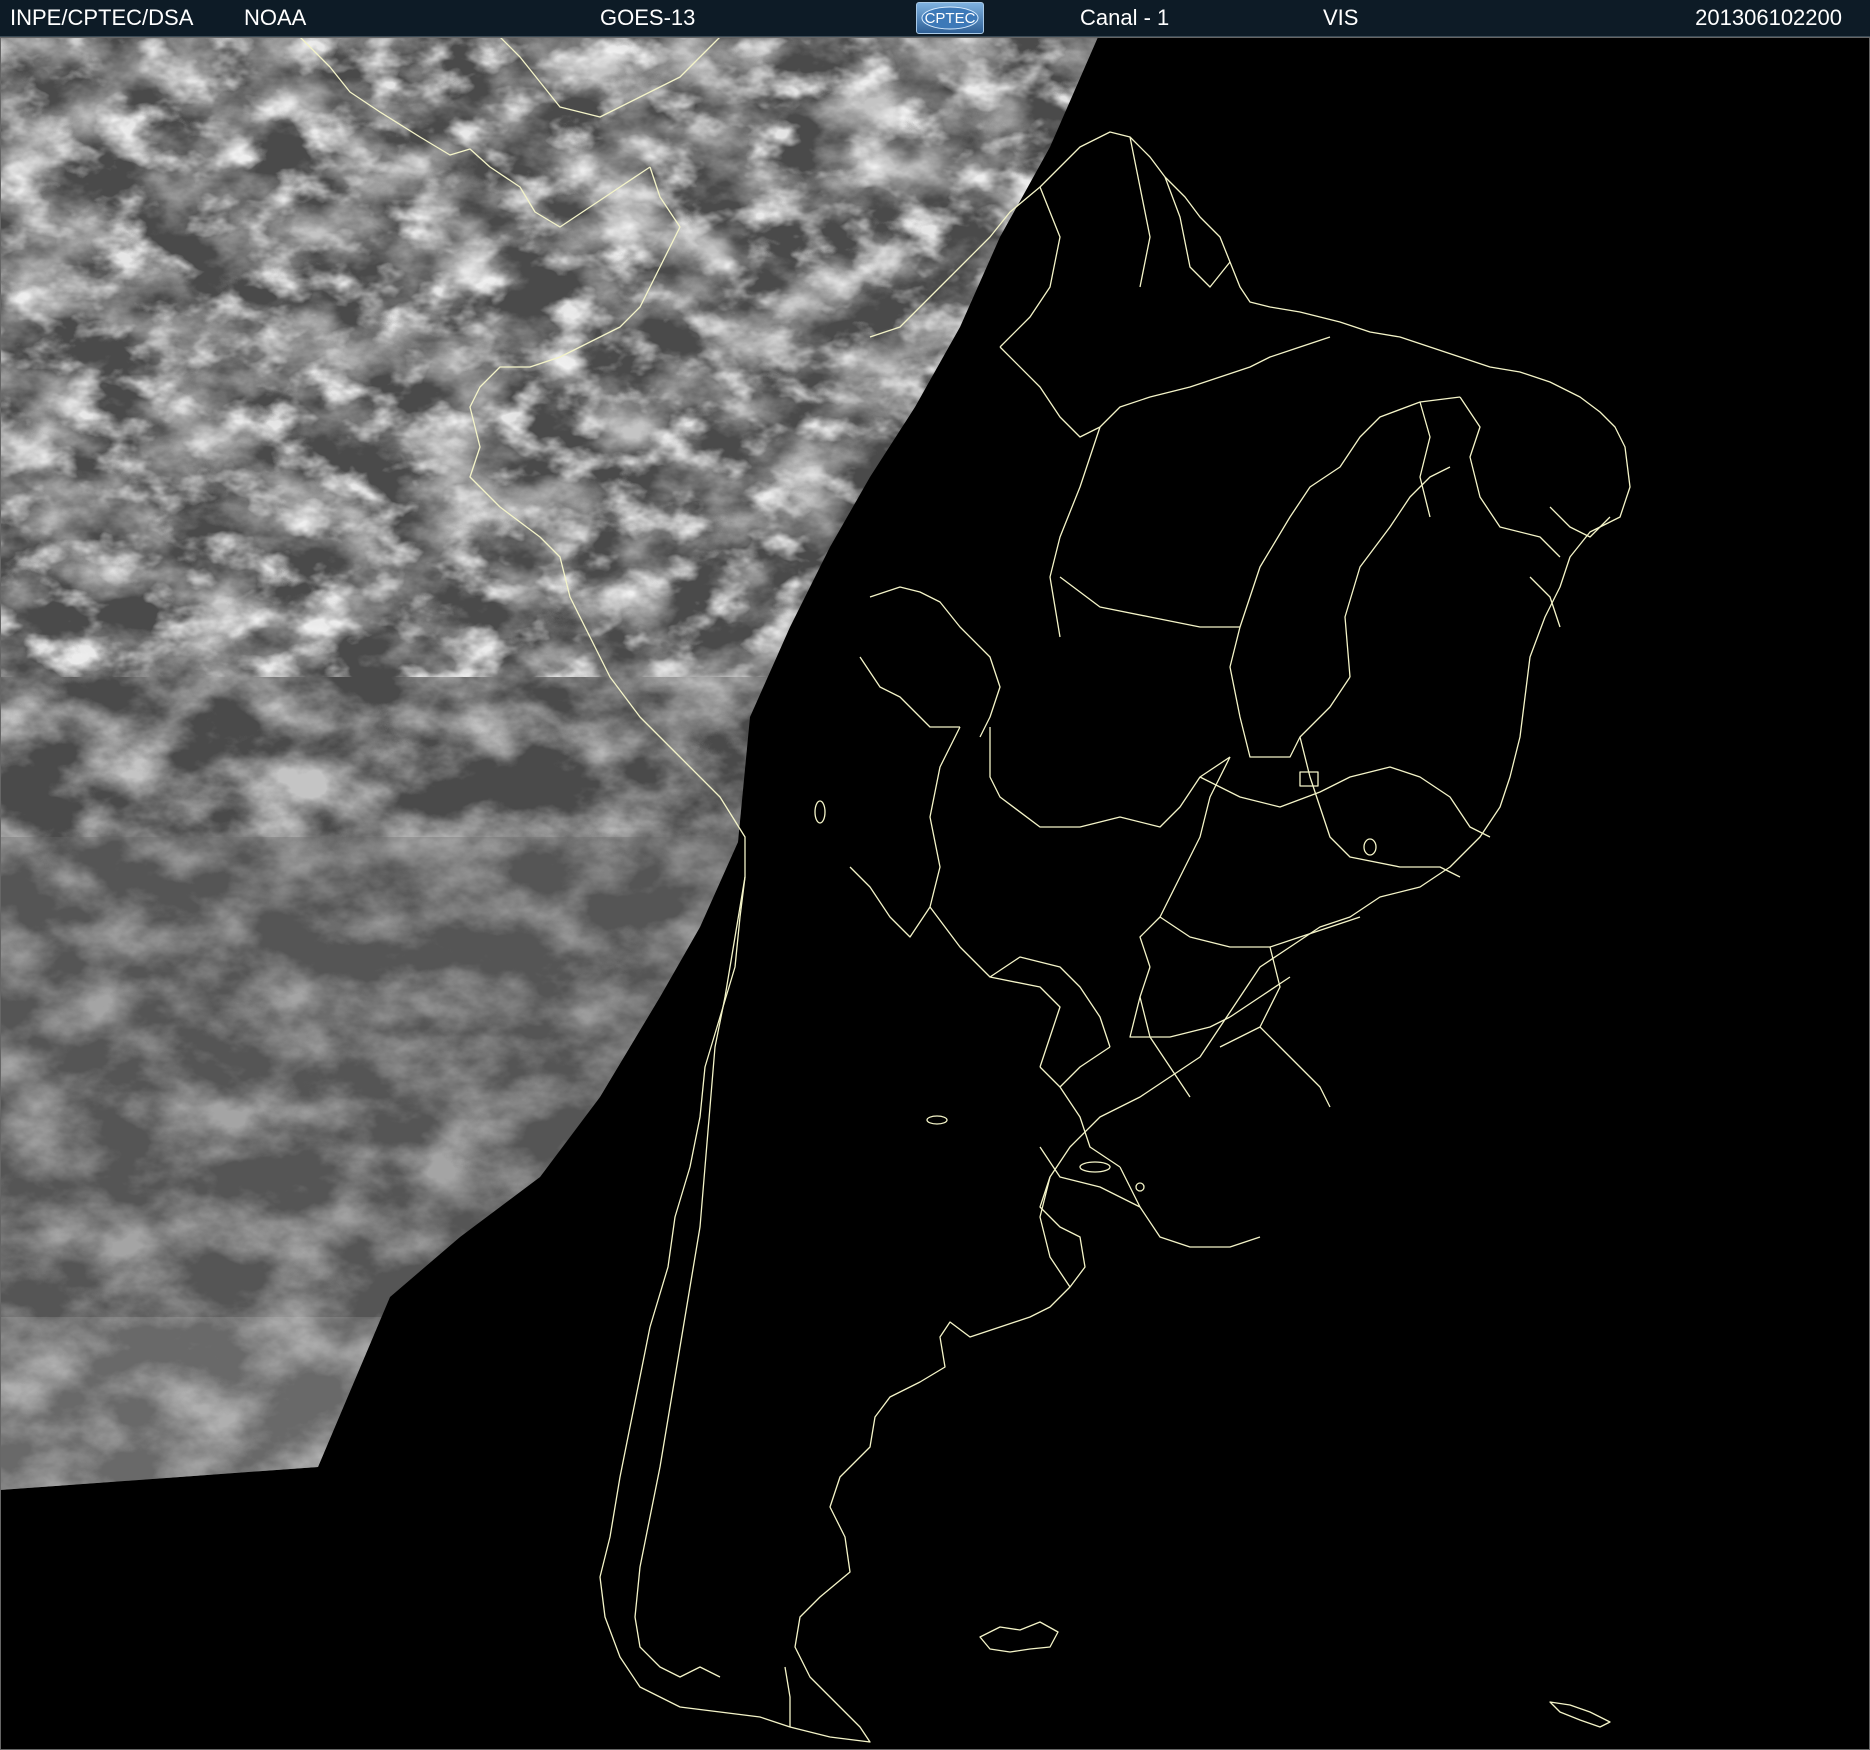 The image size is (1870, 1750). What do you see at coordinates (1341, 17) in the screenshot?
I see `header-band: VIS` at bounding box center [1341, 17].